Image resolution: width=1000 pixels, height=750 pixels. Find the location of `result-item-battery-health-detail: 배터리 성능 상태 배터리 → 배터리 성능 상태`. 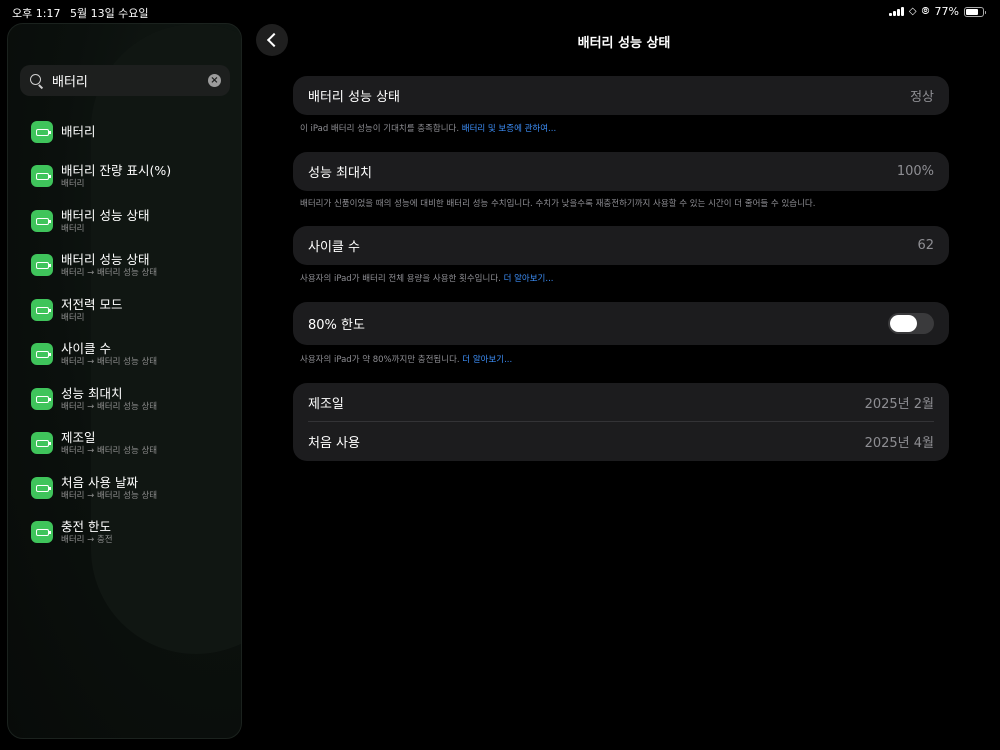

result-item-battery-health-detail: 배터리 성능 상태 배터리 → 배터리 성능 상태 is located at coordinates (124, 265).